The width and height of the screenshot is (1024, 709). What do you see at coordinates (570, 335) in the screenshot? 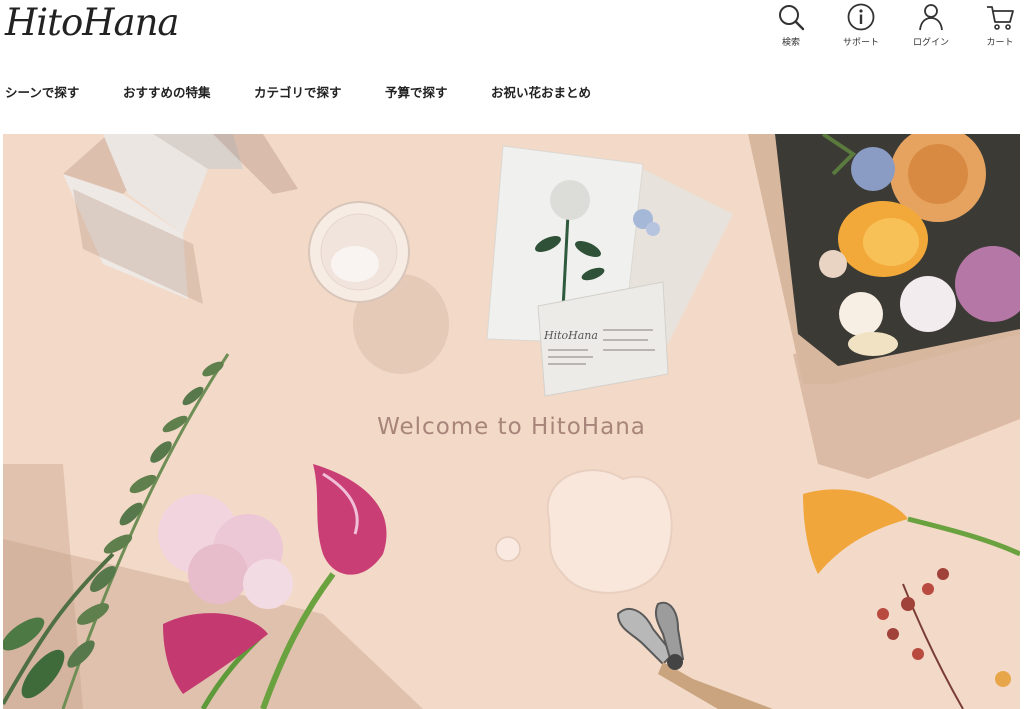
I see `card-logo: HitoHana` at bounding box center [570, 335].